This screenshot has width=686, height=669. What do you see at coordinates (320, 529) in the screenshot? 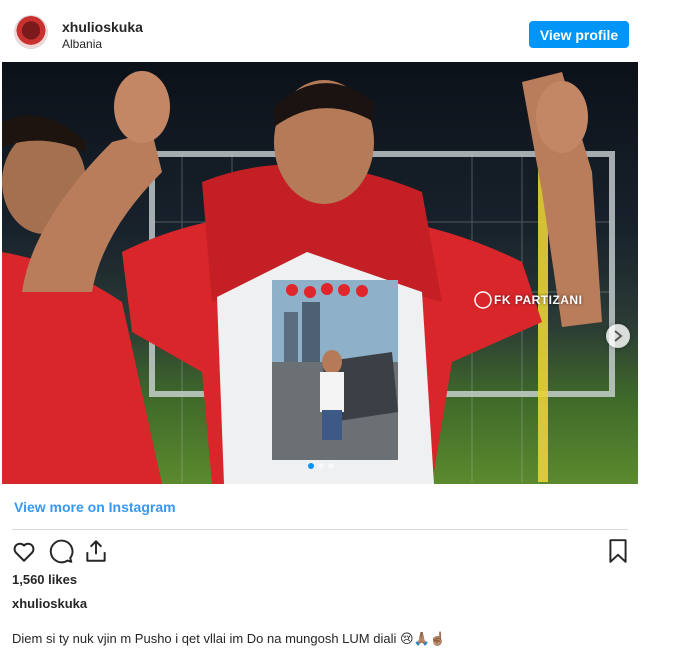
I see `divider` at bounding box center [320, 529].